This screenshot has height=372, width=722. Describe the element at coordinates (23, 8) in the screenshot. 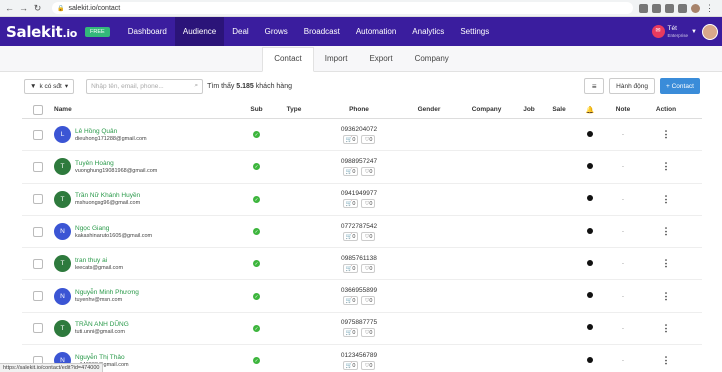

I see `forward-icon: →` at that location.